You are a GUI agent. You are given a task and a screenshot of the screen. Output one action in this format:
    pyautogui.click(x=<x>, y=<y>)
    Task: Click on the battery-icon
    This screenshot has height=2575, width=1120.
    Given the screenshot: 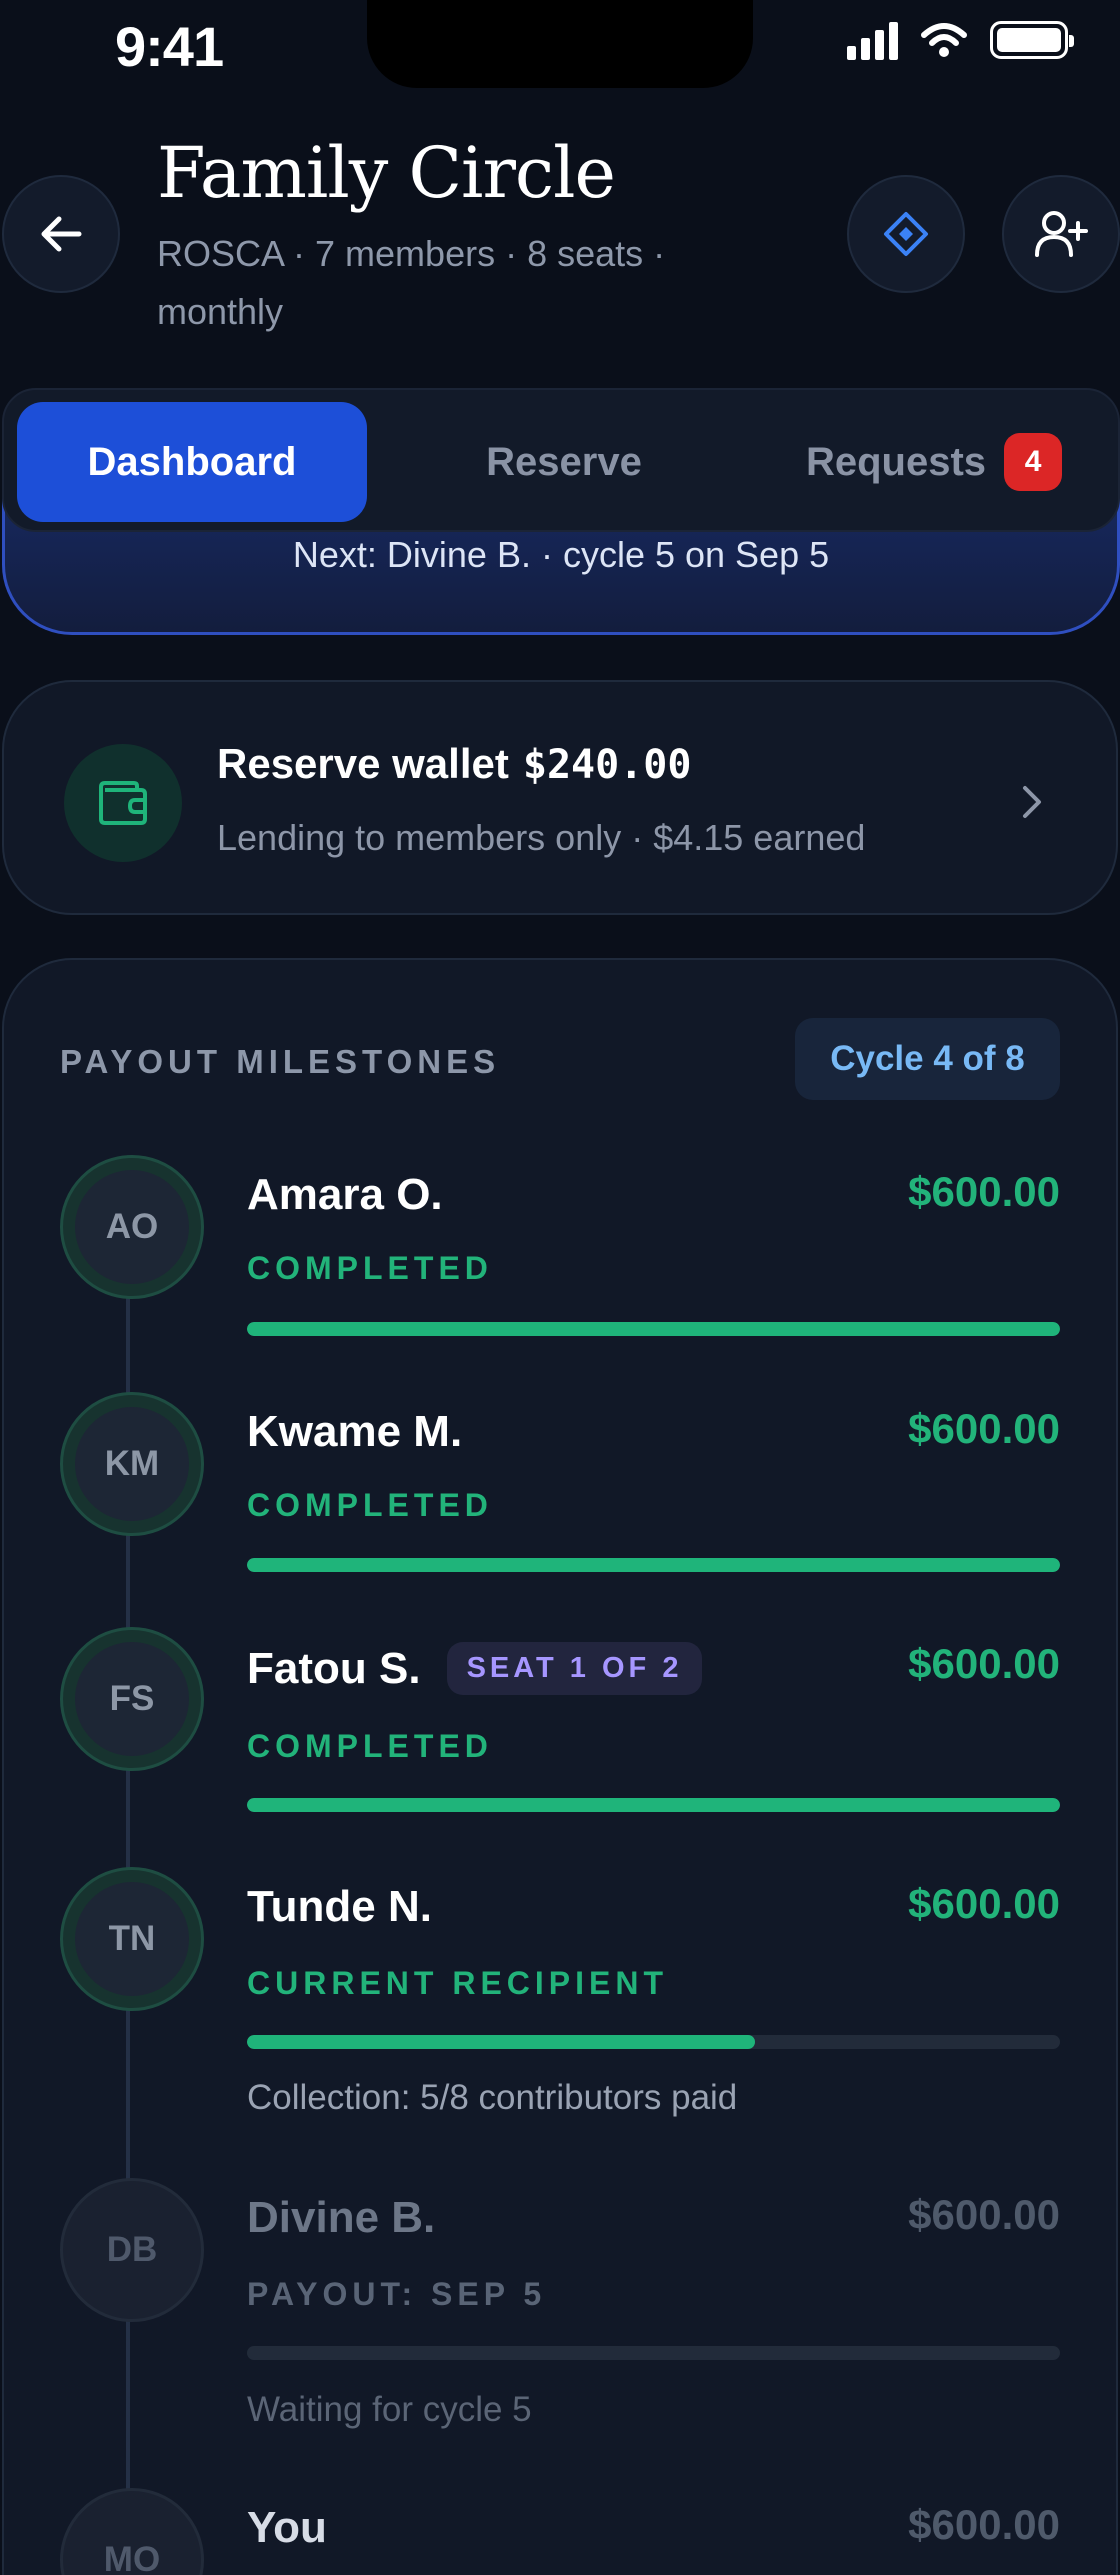 What is the action you would take?
    pyautogui.click(x=1032, y=40)
    